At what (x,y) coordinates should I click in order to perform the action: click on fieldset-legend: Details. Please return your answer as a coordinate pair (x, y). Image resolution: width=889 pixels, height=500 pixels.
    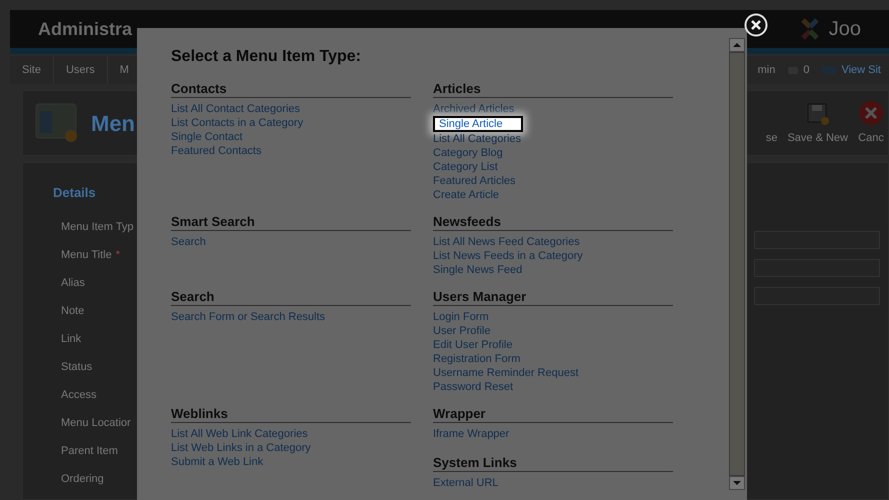
    Looking at the image, I should click on (74, 192).